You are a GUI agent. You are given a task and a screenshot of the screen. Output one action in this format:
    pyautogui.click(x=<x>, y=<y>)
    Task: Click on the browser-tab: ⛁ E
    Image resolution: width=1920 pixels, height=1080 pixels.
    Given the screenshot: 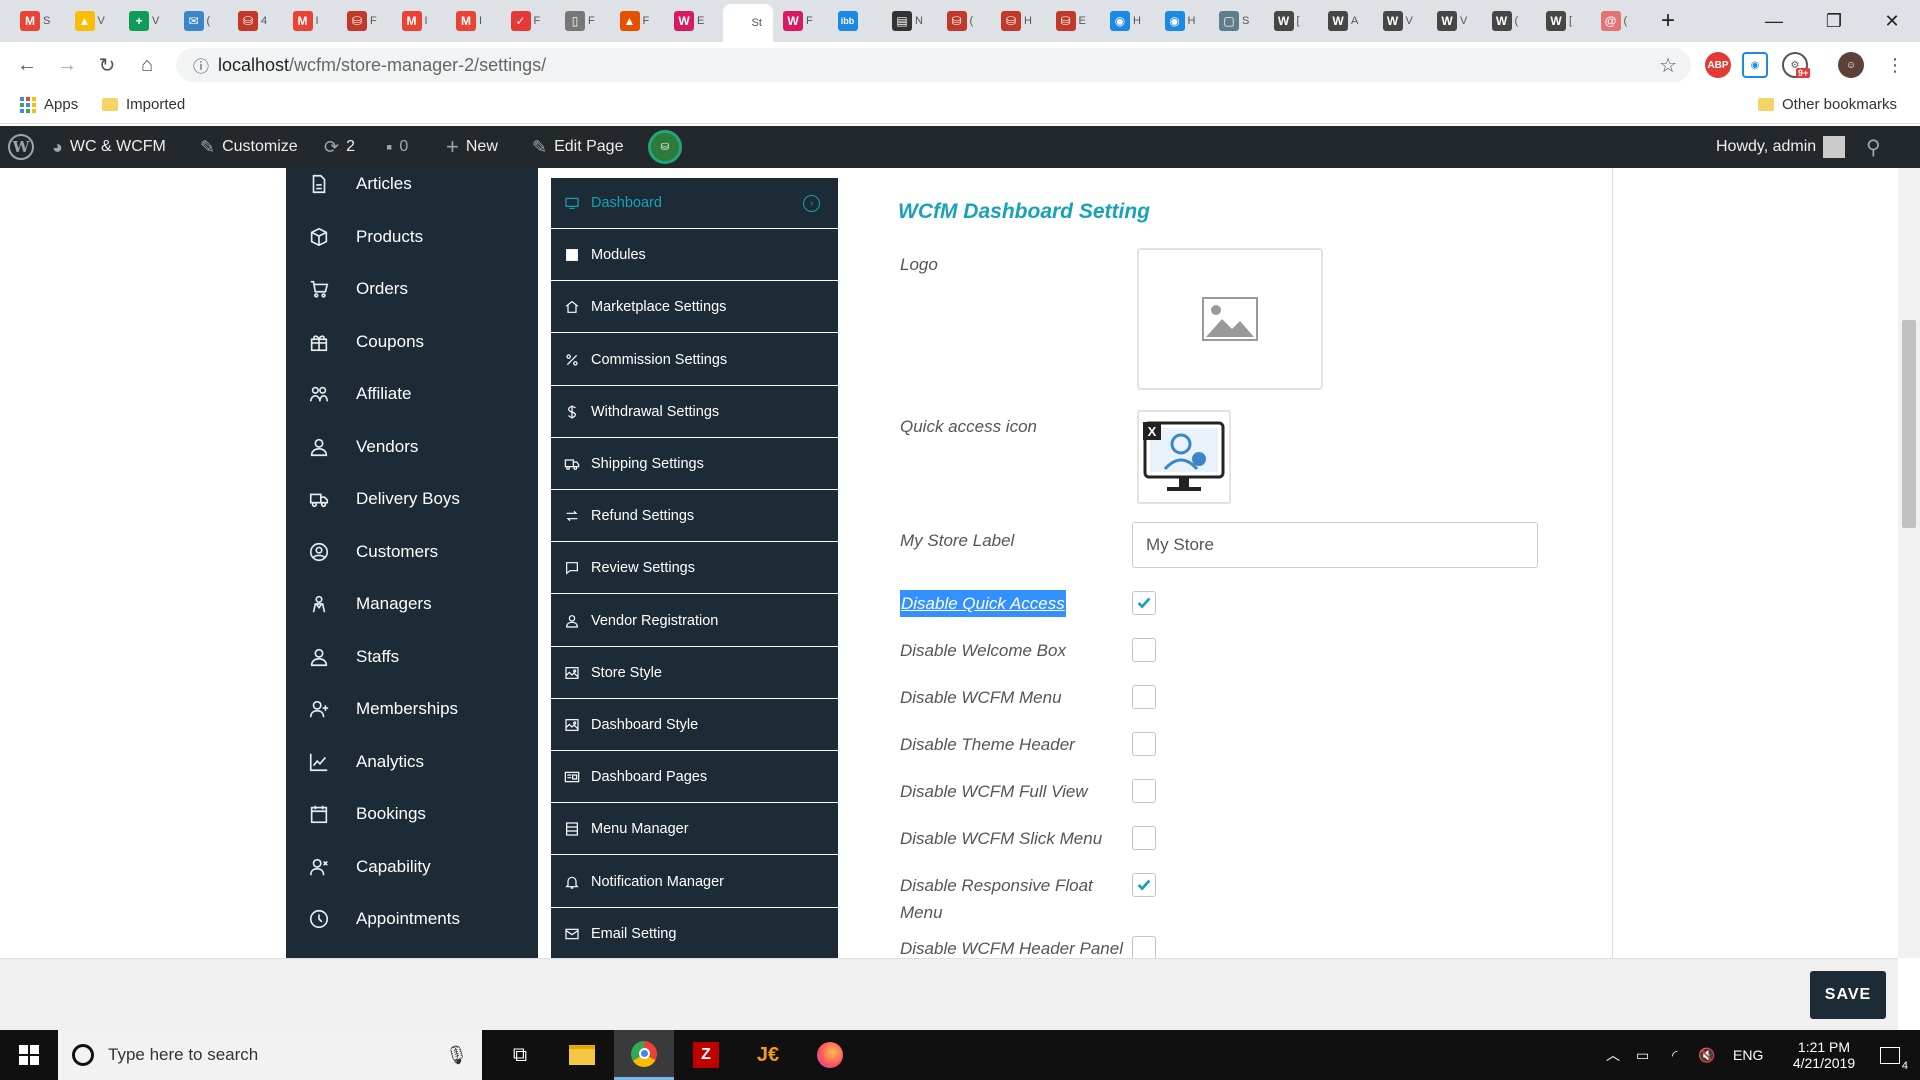 What is the action you would take?
    pyautogui.click(x=1075, y=21)
    